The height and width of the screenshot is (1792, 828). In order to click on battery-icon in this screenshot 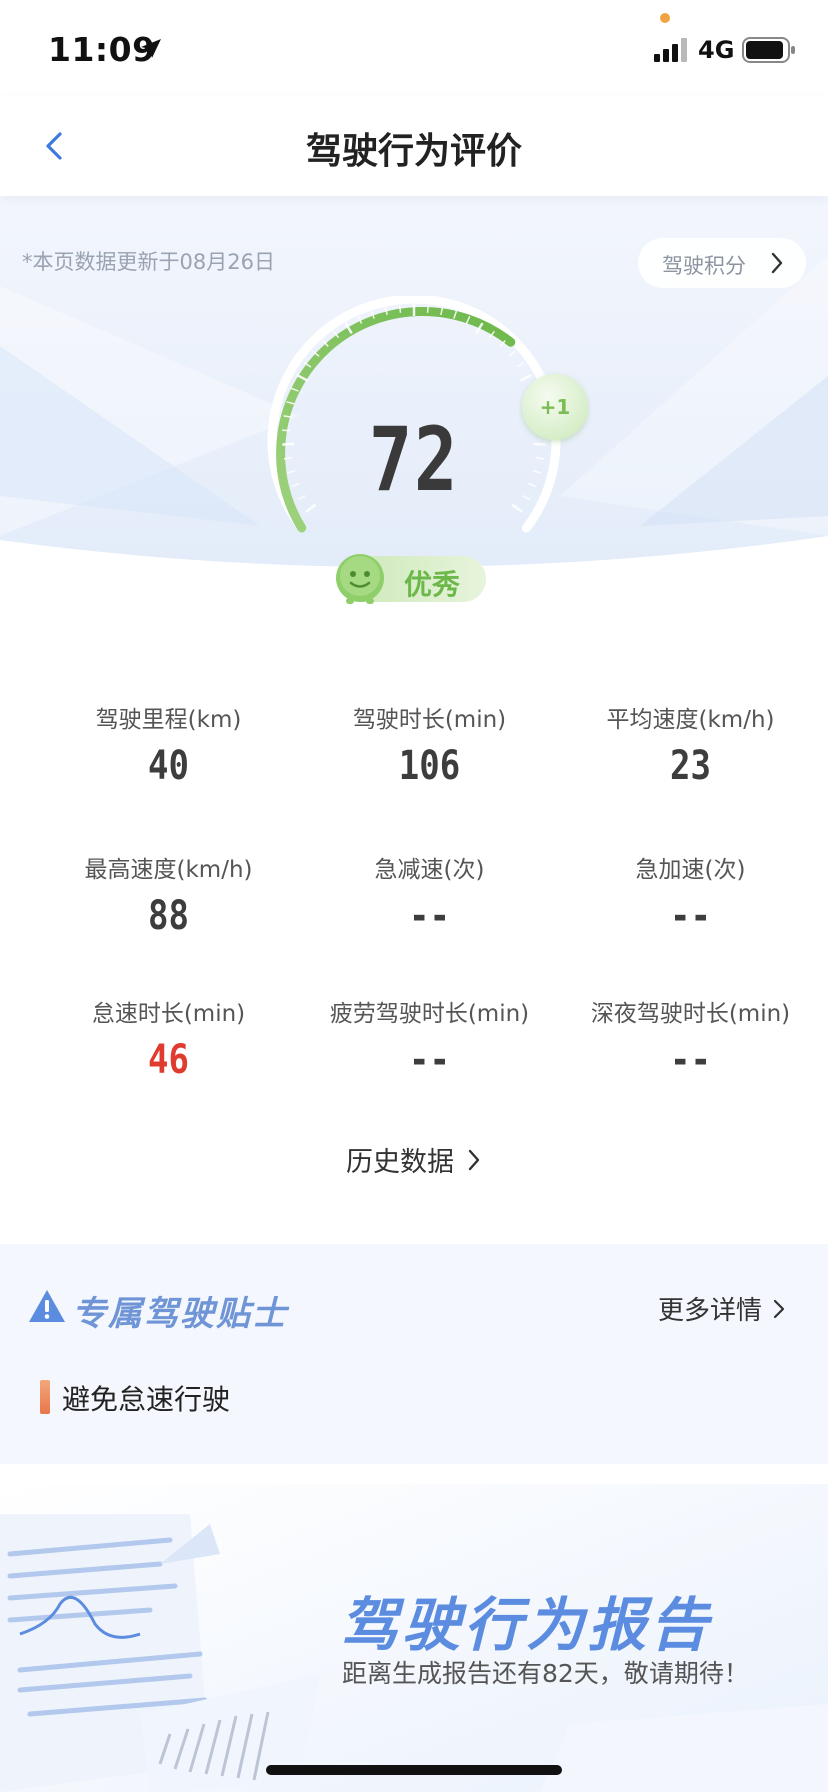, I will do `click(768, 50)`.